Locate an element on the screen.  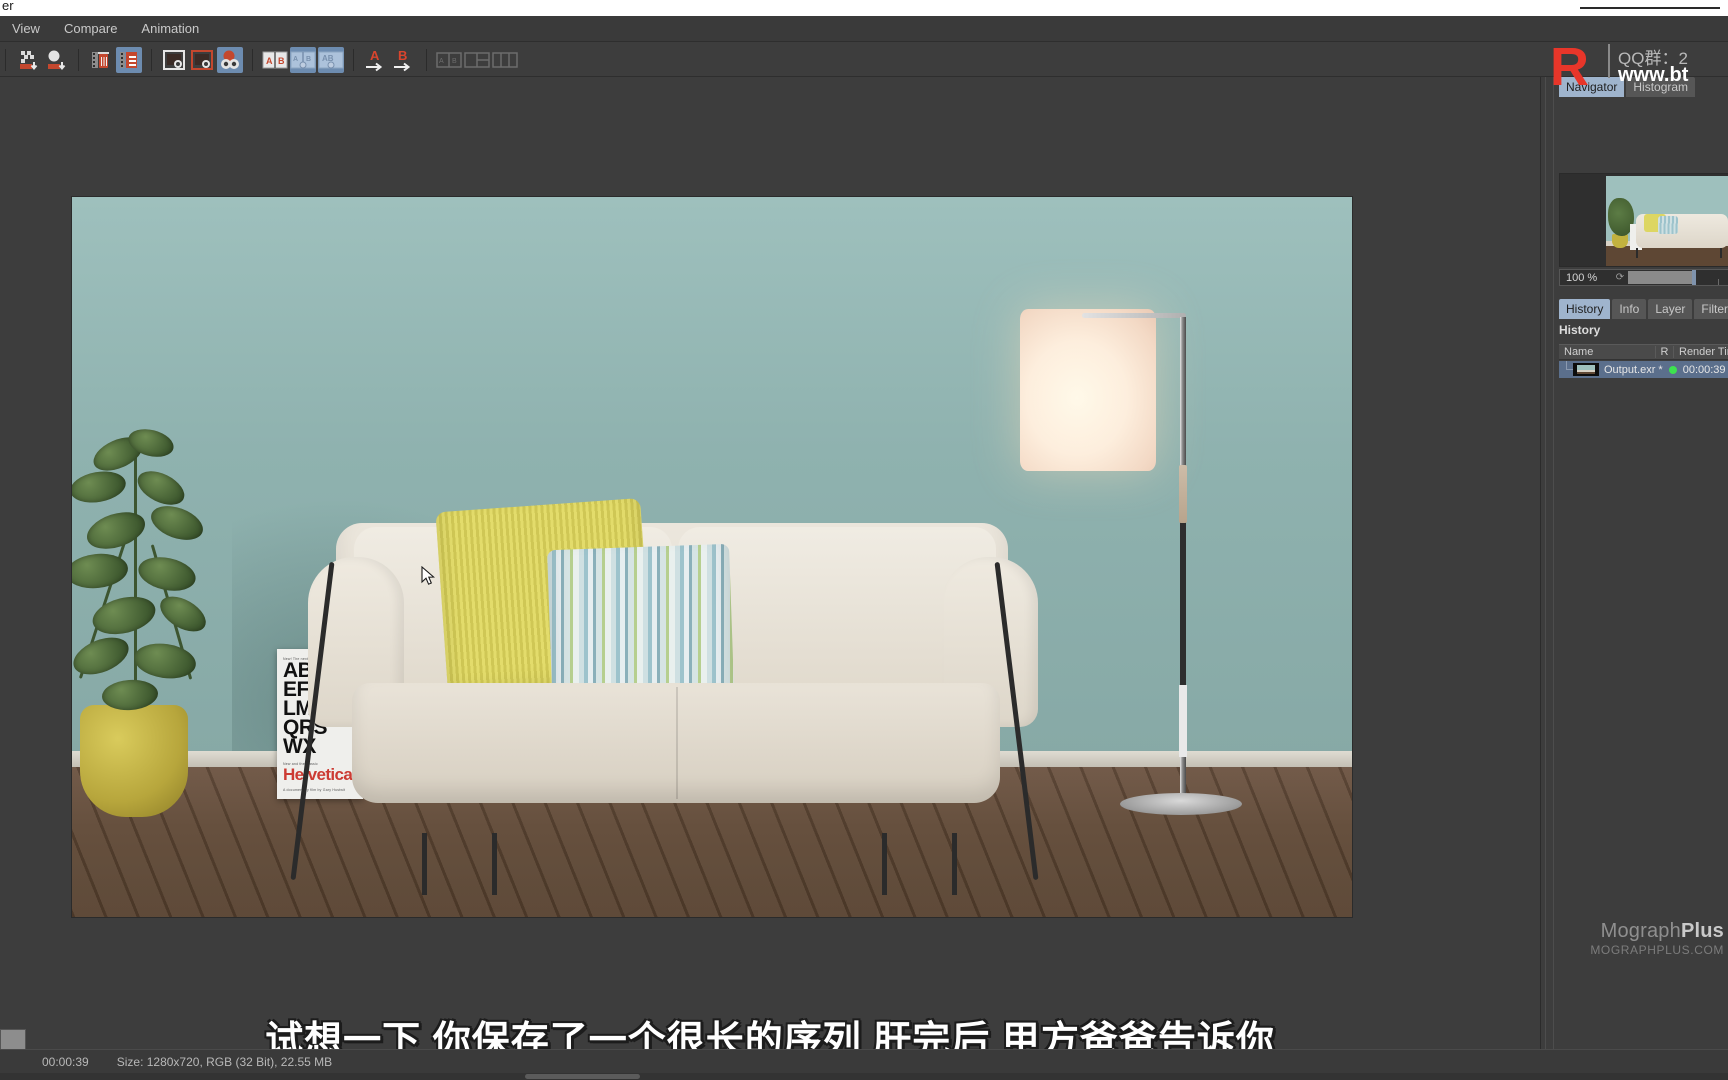
watermark-divider is located at coordinates (1609, 61).